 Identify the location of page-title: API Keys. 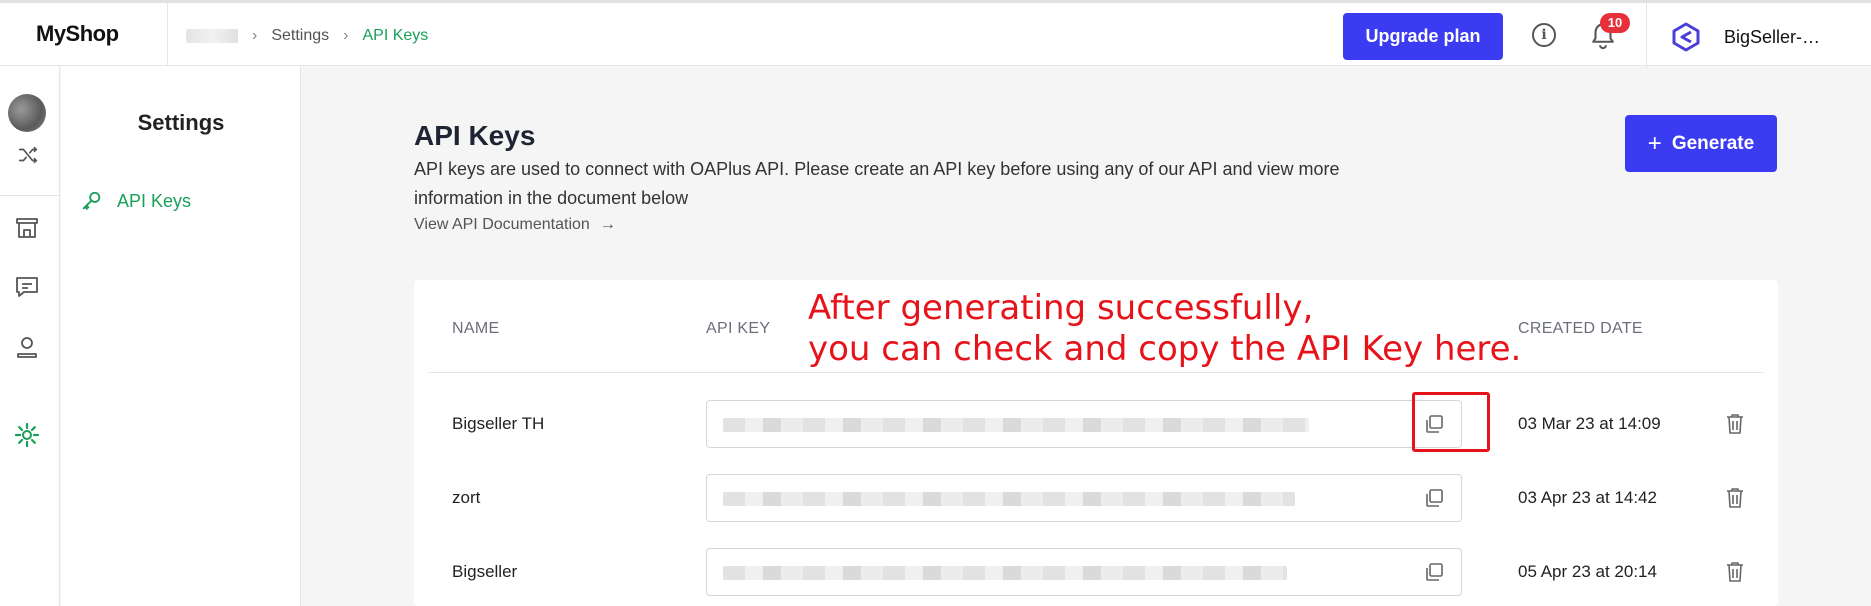
(475, 135).